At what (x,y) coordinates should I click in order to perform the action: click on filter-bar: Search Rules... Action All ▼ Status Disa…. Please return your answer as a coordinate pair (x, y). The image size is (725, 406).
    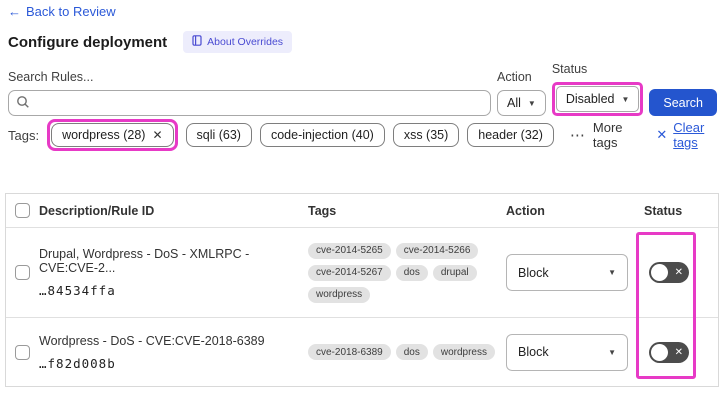
    Looking at the image, I should click on (362, 89).